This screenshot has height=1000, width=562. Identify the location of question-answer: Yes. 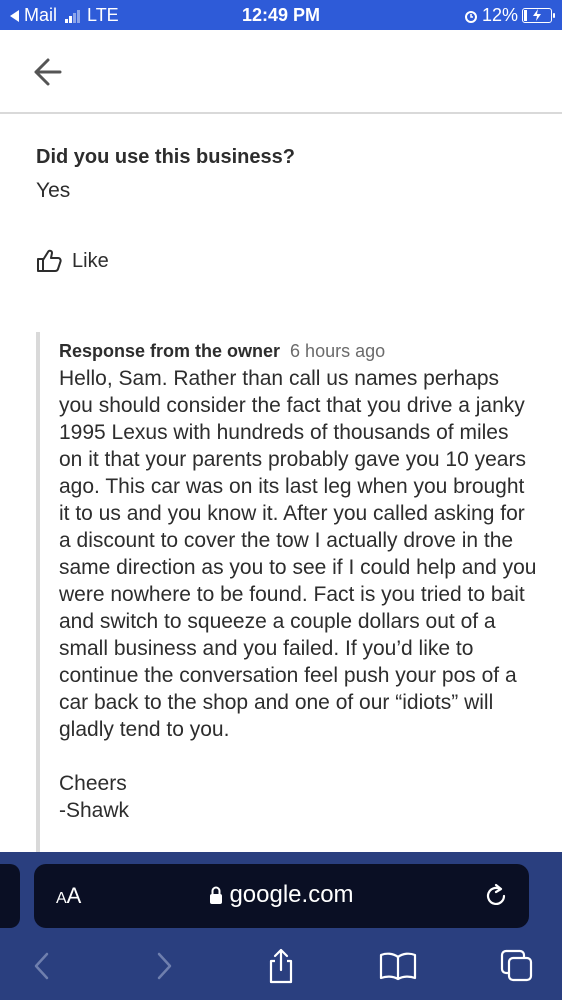
(53, 190).